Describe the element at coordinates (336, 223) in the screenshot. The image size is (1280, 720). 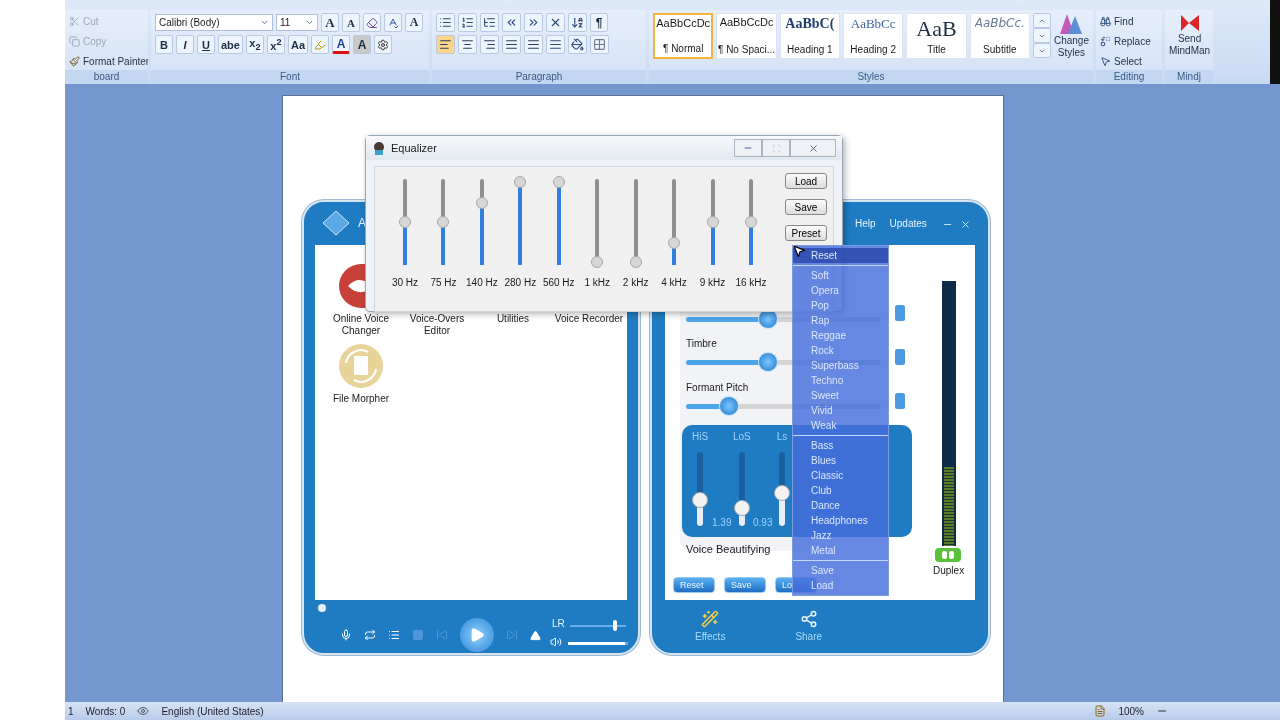
I see `app-logo` at that location.